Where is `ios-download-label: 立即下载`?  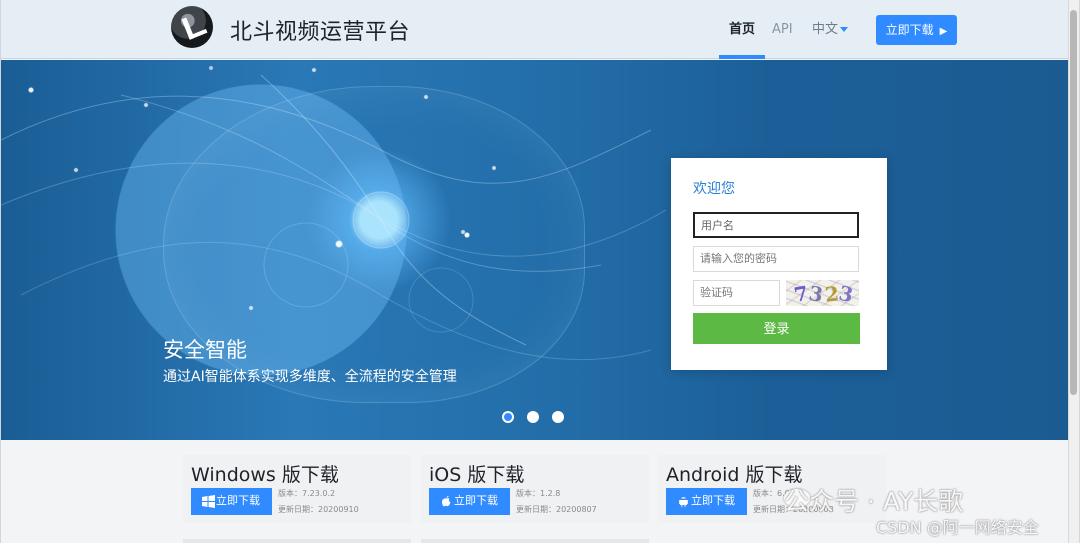
ios-download-label: 立即下载 is located at coordinates (476, 501).